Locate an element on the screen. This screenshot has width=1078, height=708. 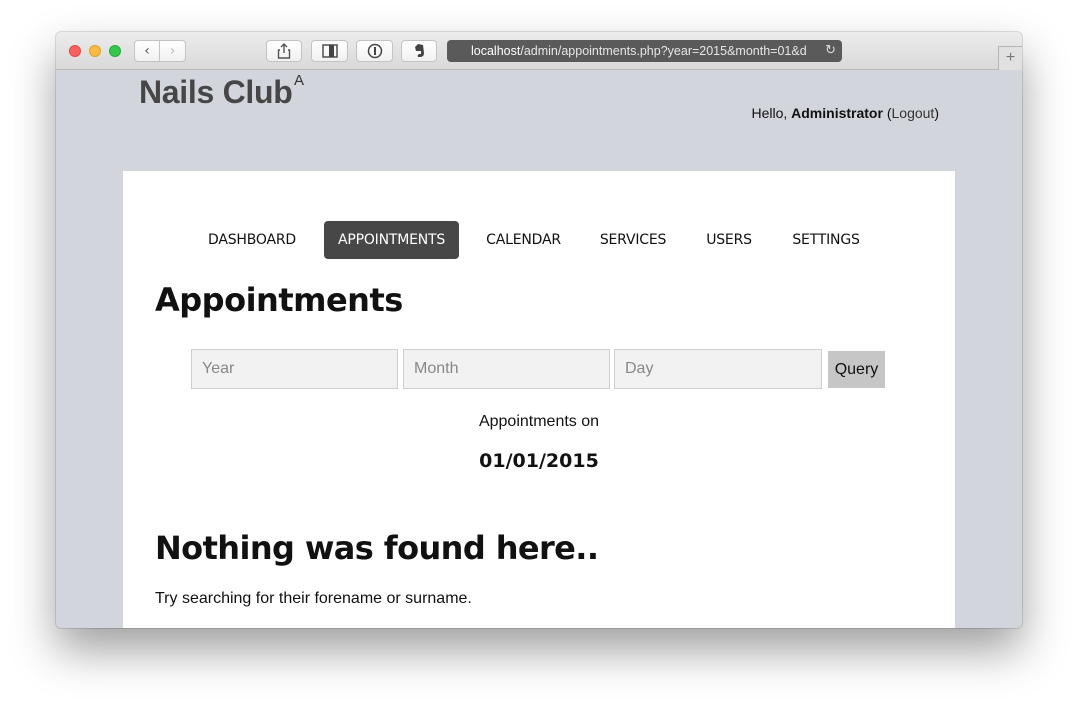
book-icon is located at coordinates (329, 51).